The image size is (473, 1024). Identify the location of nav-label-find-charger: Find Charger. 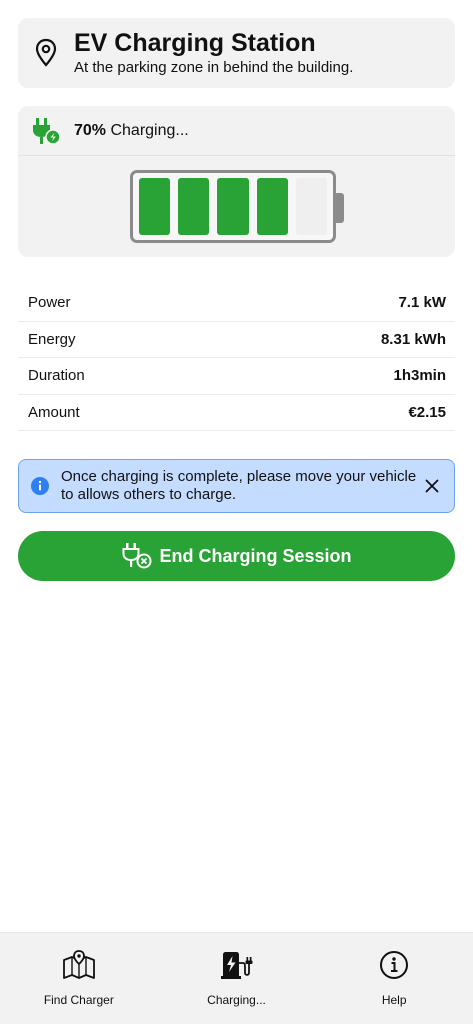
(78, 1000).